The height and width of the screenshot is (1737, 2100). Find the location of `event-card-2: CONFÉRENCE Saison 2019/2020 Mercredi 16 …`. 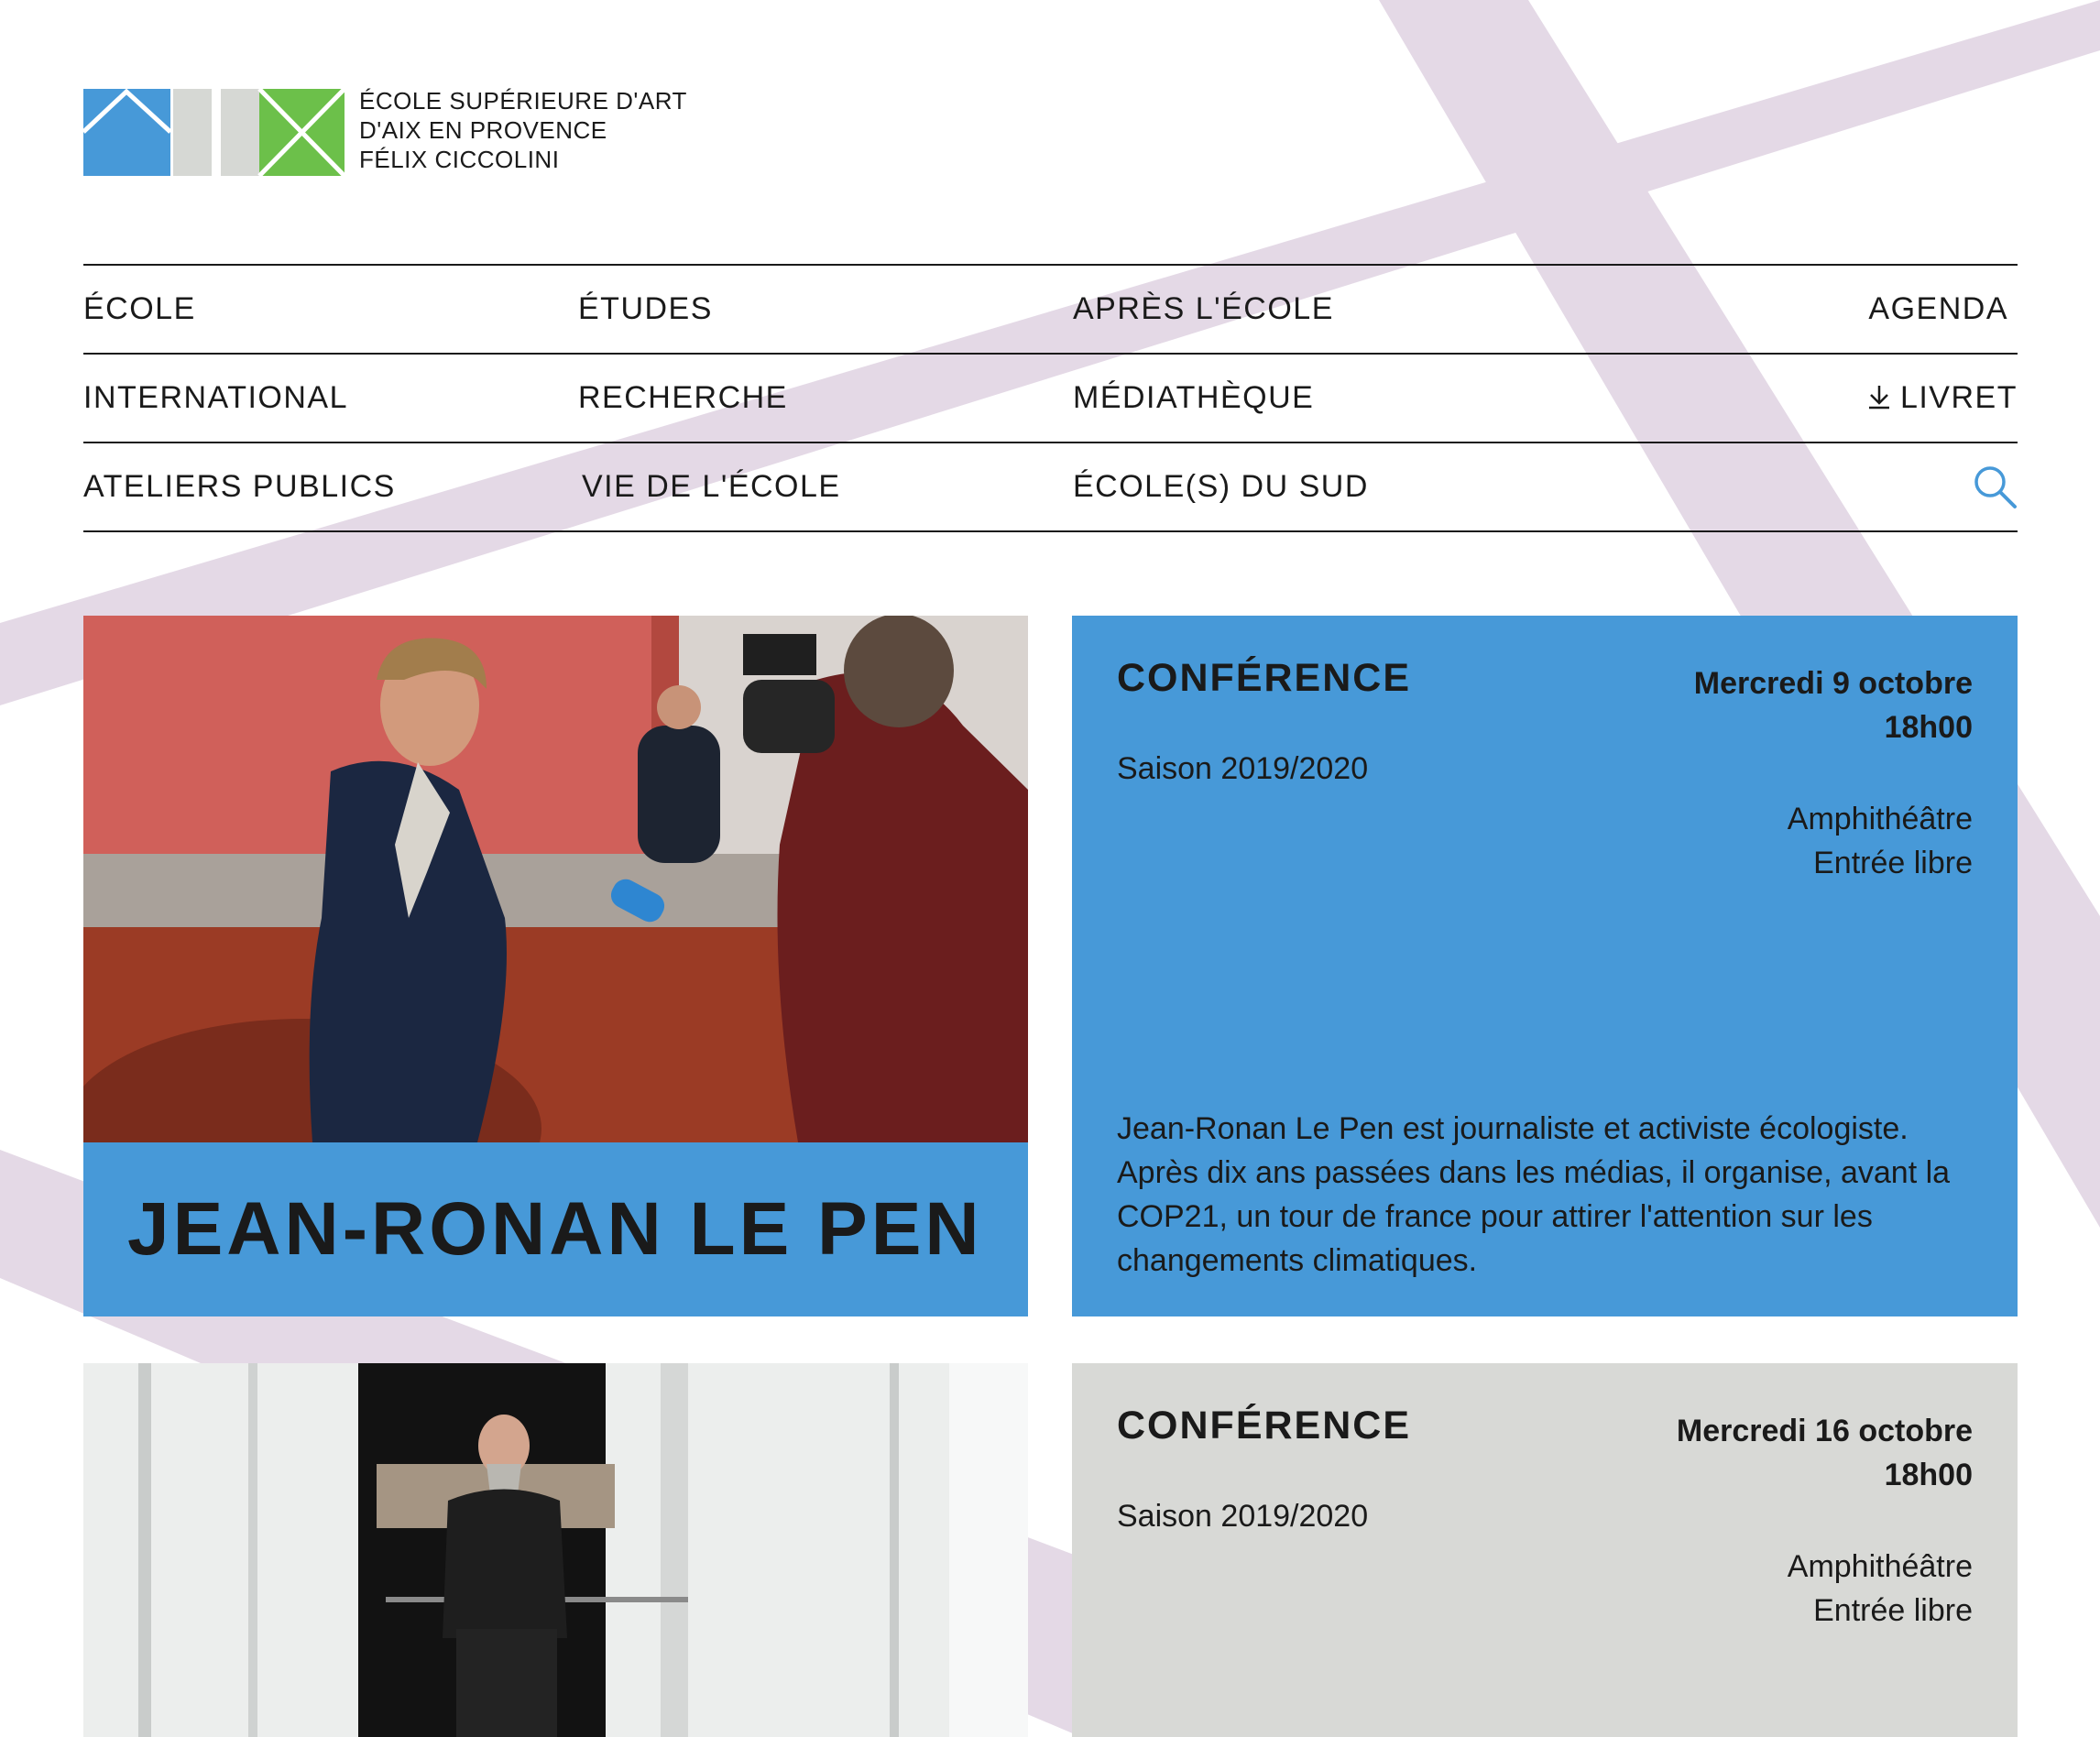

event-card-2: CONFÉRENCE Saison 2019/2020 Mercredi 16 … is located at coordinates (1545, 1550).